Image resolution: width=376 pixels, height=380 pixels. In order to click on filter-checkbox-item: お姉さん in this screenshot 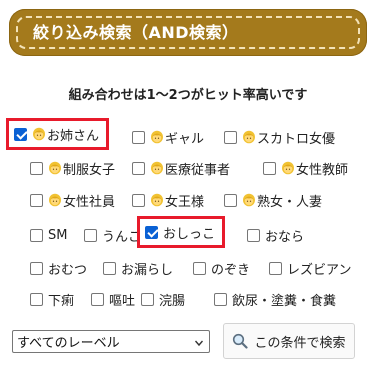, I will do `click(58, 134)`.